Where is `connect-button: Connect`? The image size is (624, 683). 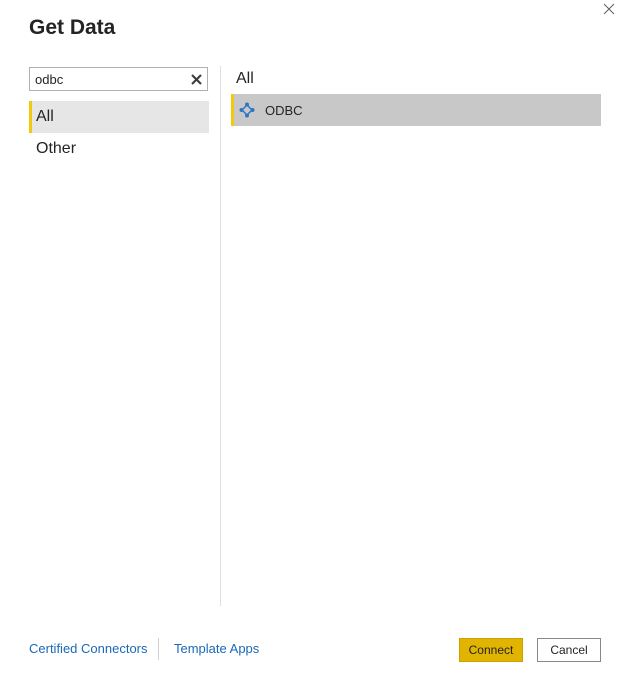 connect-button: Connect is located at coordinates (491, 650).